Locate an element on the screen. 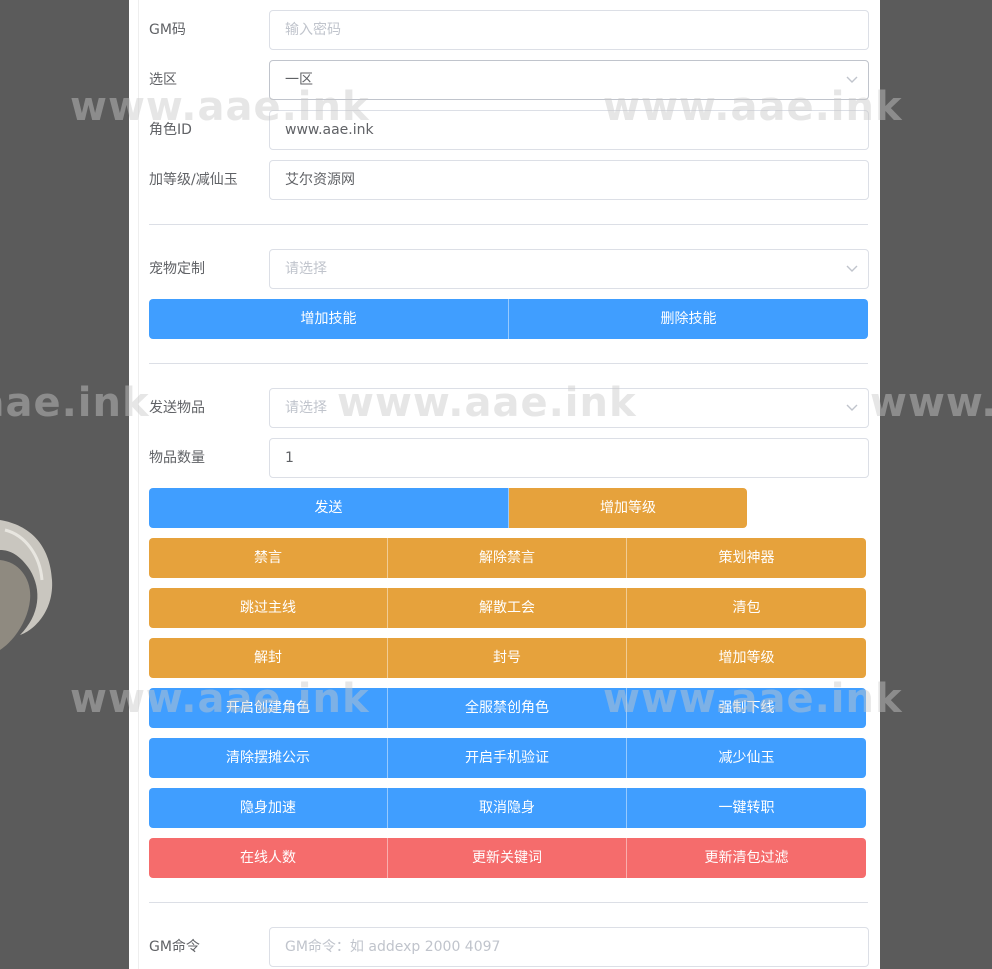 The width and height of the screenshot is (992, 969). enable-phone-verify-button: 开启手机验证 is located at coordinates (507, 758).